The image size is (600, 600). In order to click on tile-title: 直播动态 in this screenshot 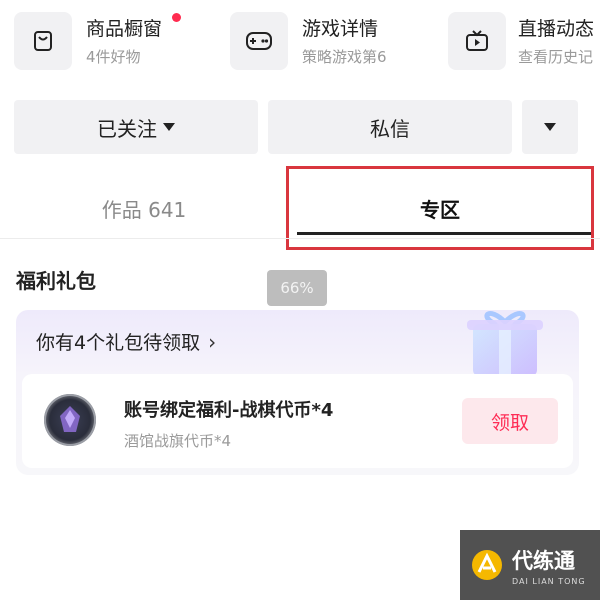, I will do `click(556, 29)`.